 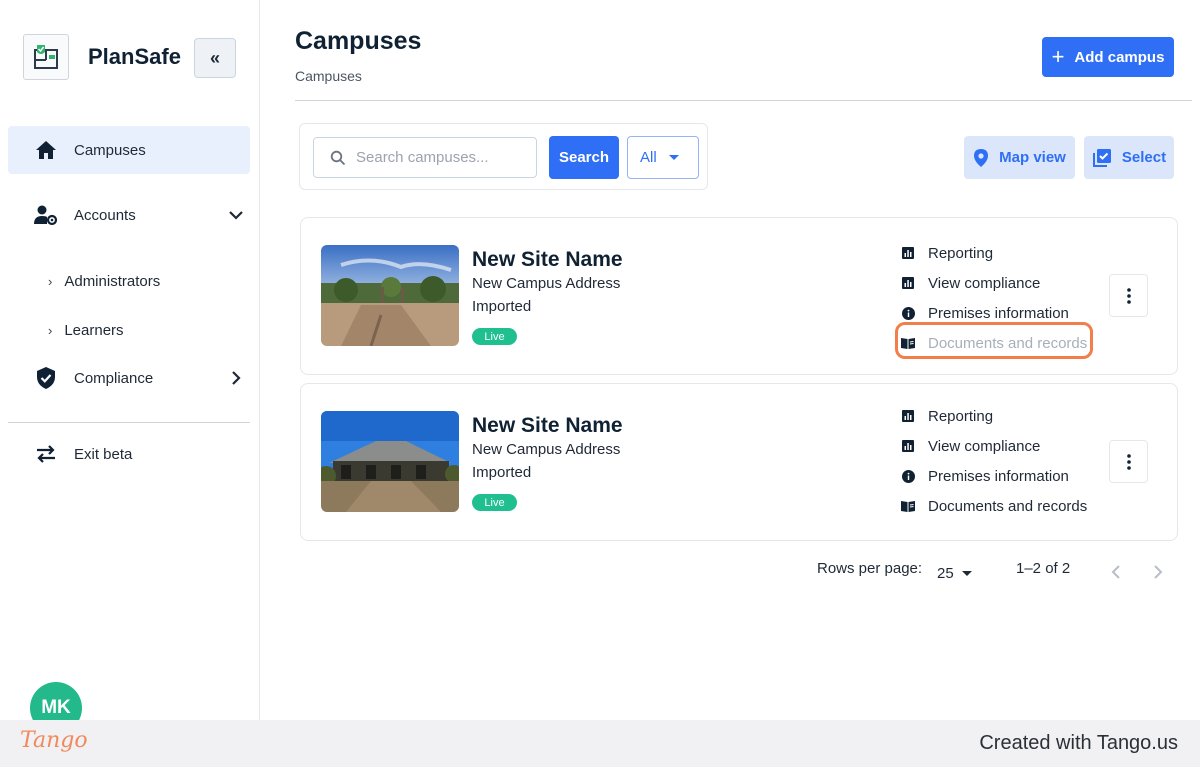 What do you see at coordinates (46, 454) in the screenshot?
I see `swap-arrows-icon` at bounding box center [46, 454].